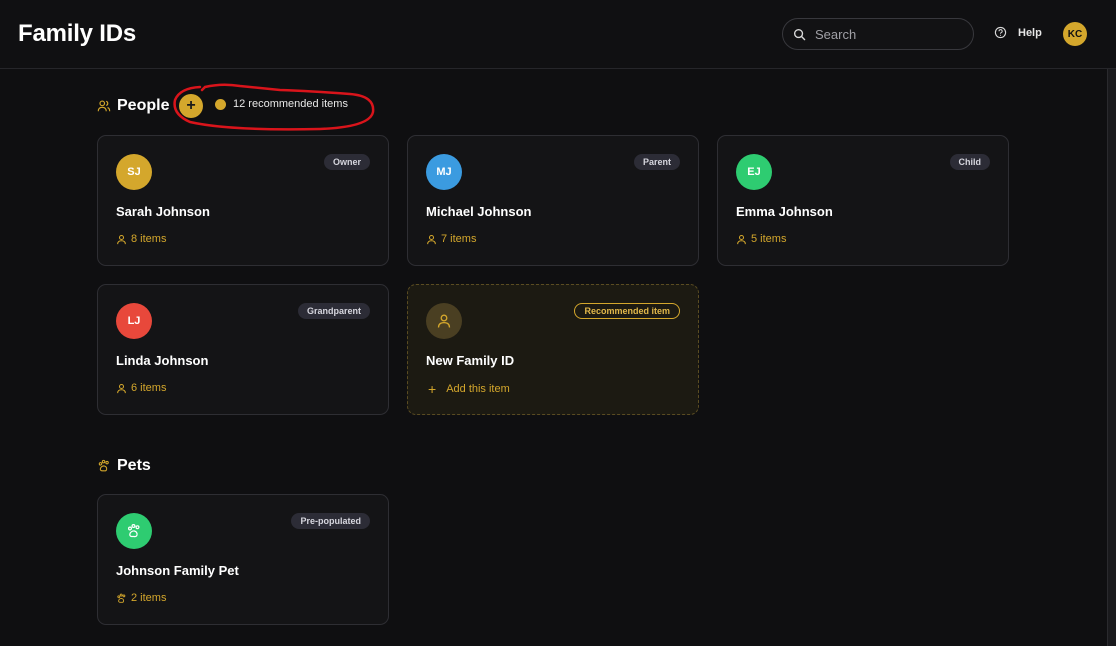 Image resolution: width=1116 pixels, height=646 pixels. What do you see at coordinates (333, 311) in the screenshot?
I see `role-badge: Grandparent` at bounding box center [333, 311].